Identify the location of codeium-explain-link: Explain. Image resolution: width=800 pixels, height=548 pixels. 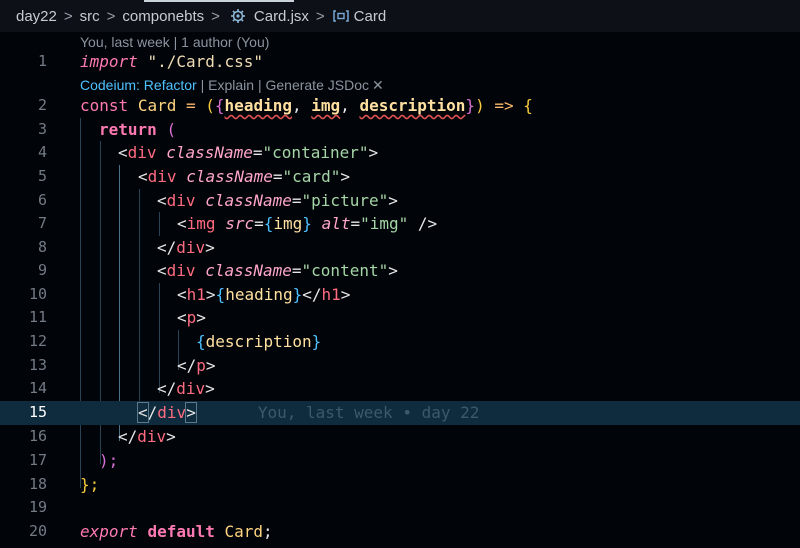
(231, 85).